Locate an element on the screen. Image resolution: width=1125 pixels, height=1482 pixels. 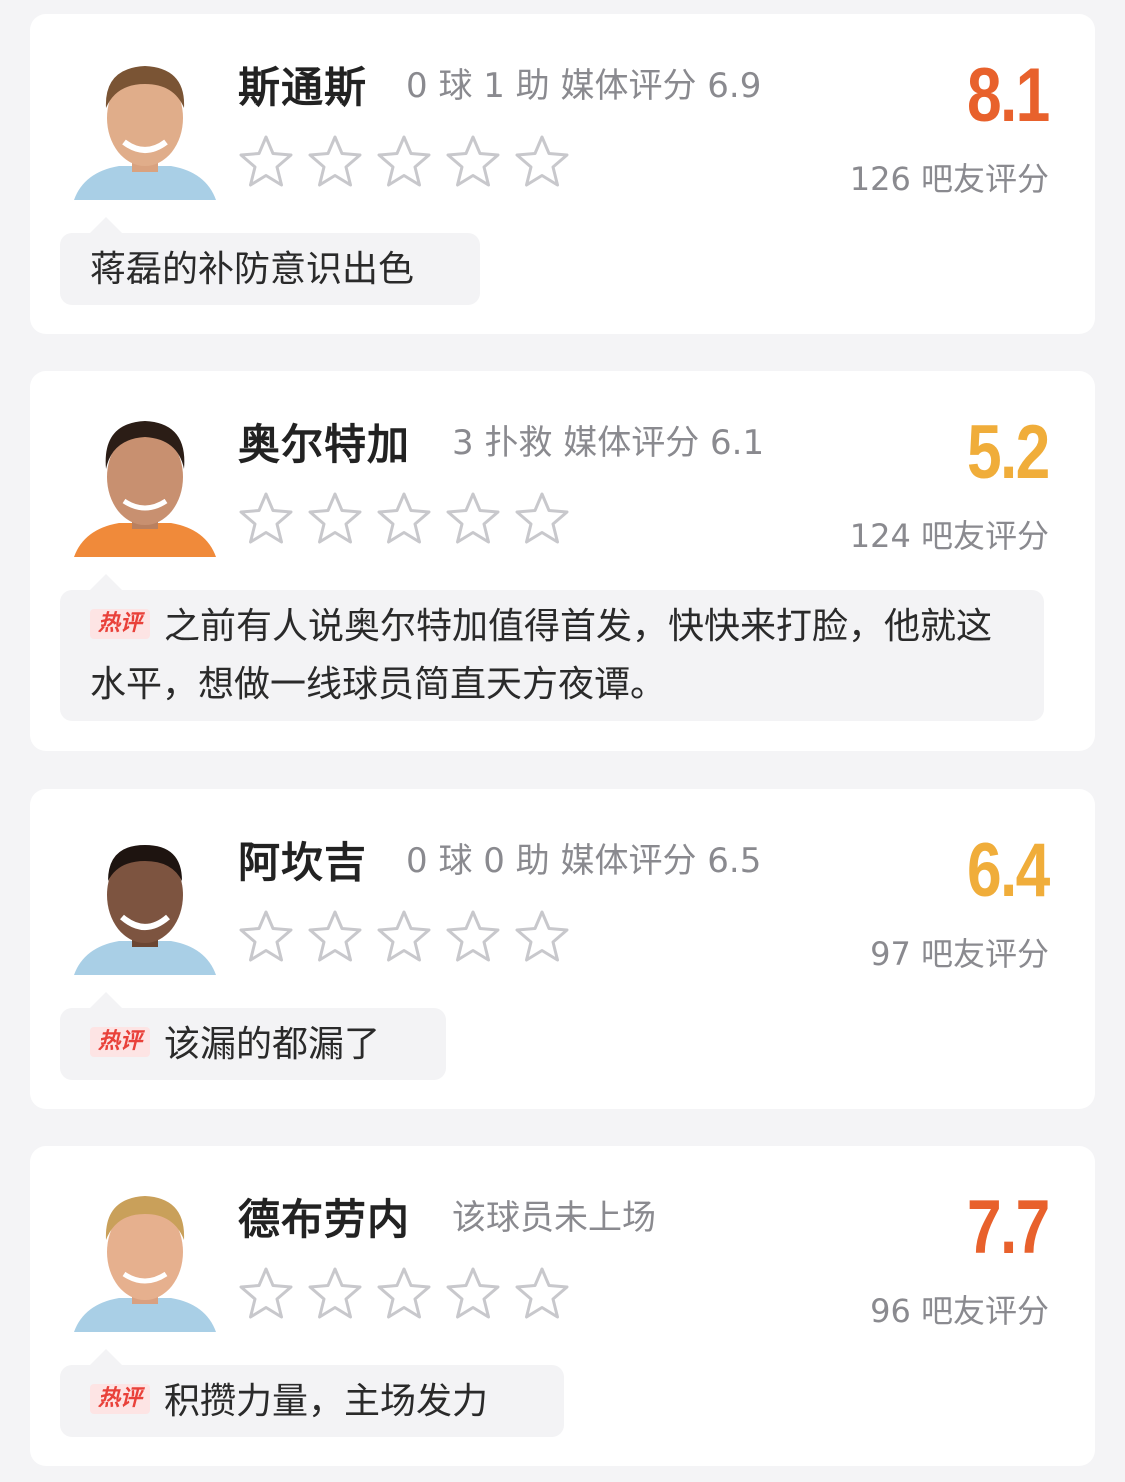
fan-rating-count: 96 吧友评分 is located at coordinates (959, 1311).